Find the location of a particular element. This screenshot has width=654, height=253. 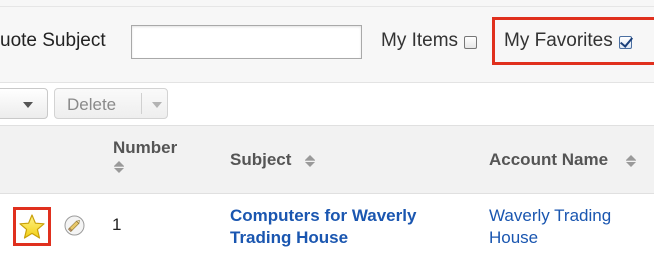

my-favorites-checkbox is located at coordinates (625, 42).